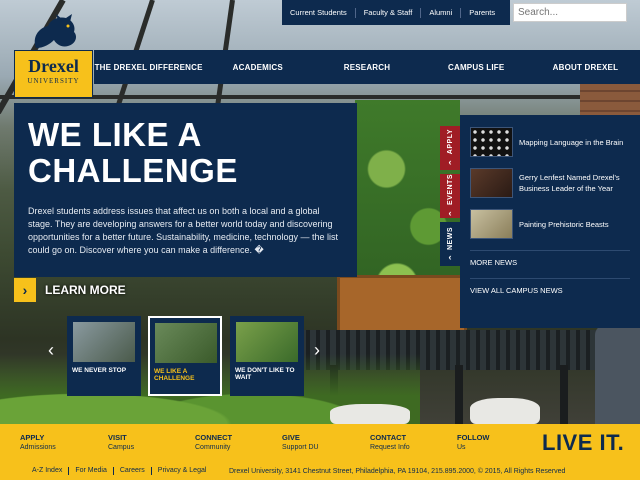 The width and height of the screenshot is (640, 480). Describe the element at coordinates (133, 471) in the screenshot. I see `footer-link-careers: Careers` at that location.